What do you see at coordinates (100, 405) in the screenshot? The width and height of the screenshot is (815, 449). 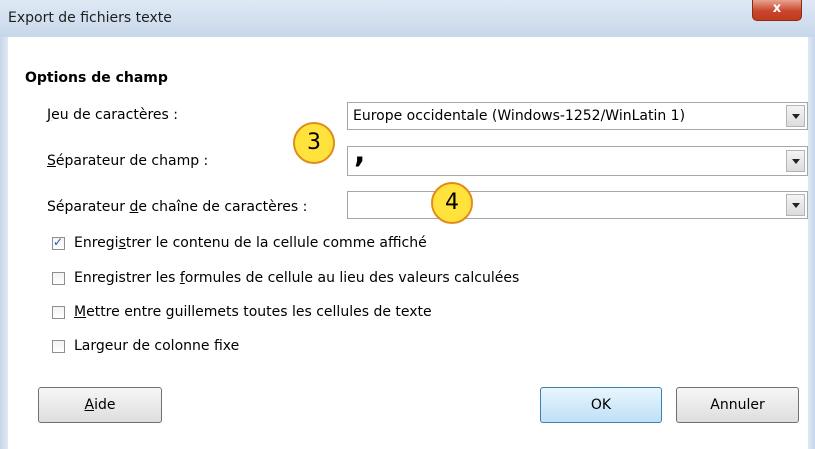 I see `help-button: Aide` at bounding box center [100, 405].